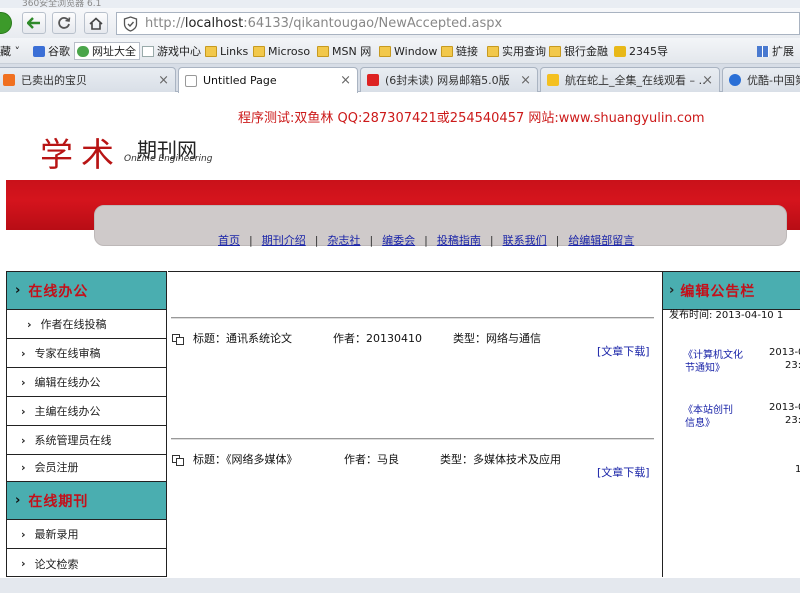 This screenshot has height=593, width=800. I want to click on article-title: 标题：通讯系统论文, so click(263, 338).